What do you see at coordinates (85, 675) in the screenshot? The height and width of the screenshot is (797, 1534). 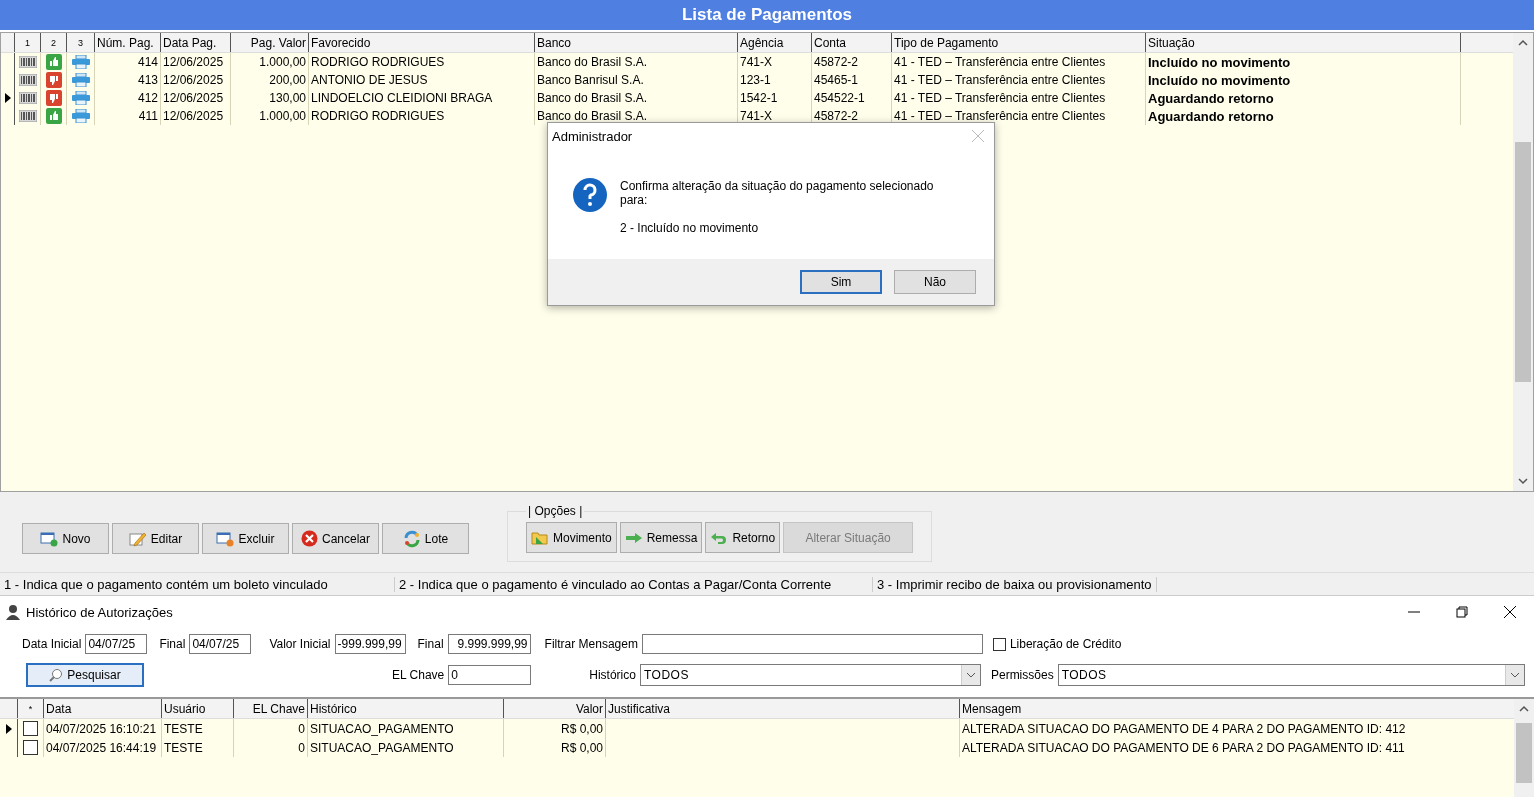 I see `search-button: Pesquisar` at bounding box center [85, 675].